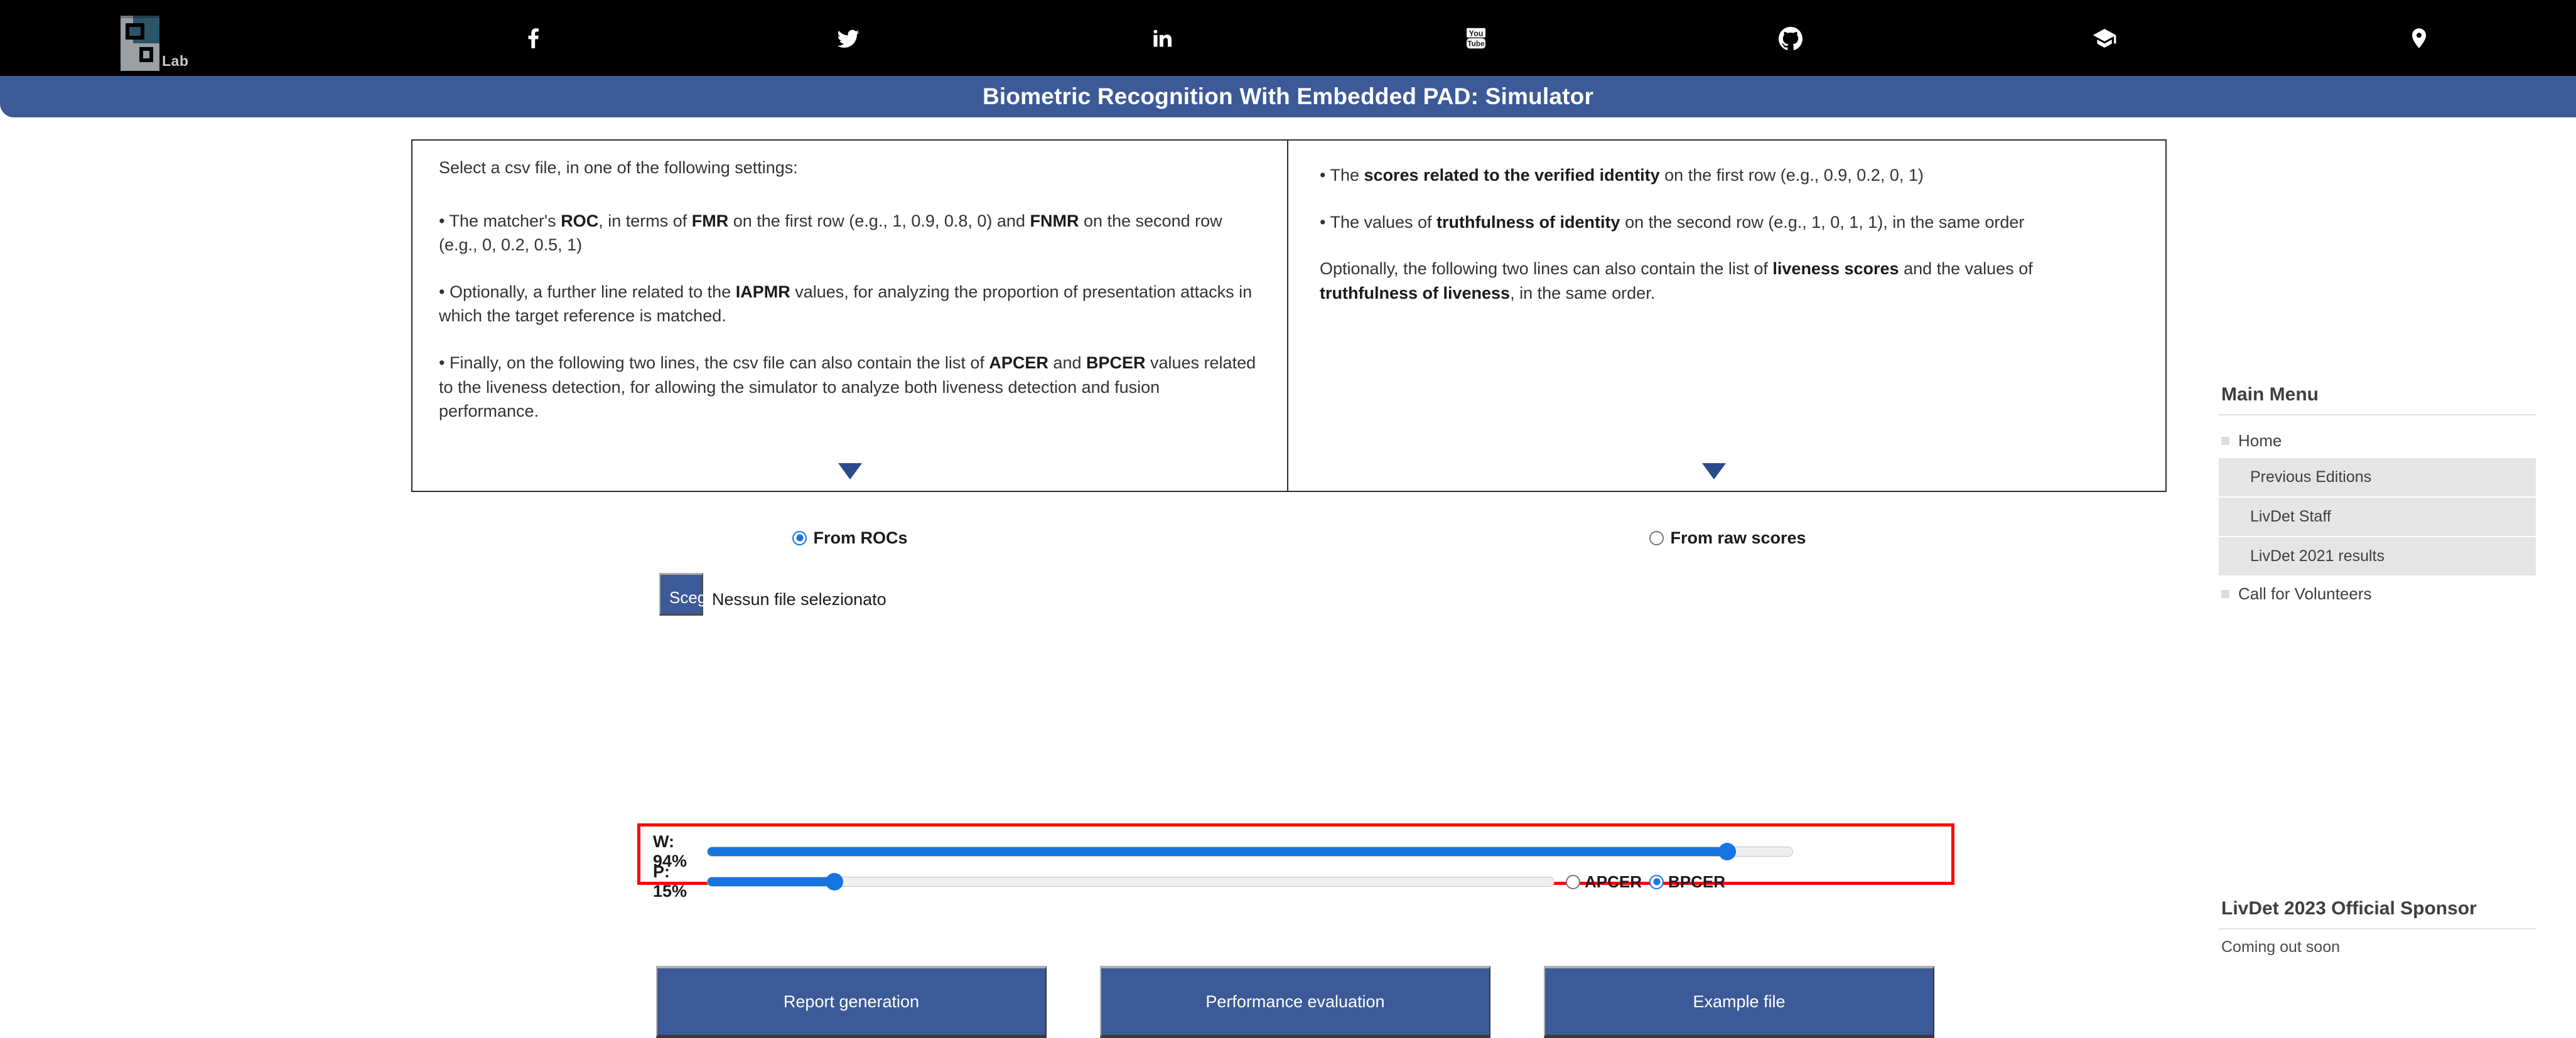  I want to click on radio-from-rocs, so click(800, 537).